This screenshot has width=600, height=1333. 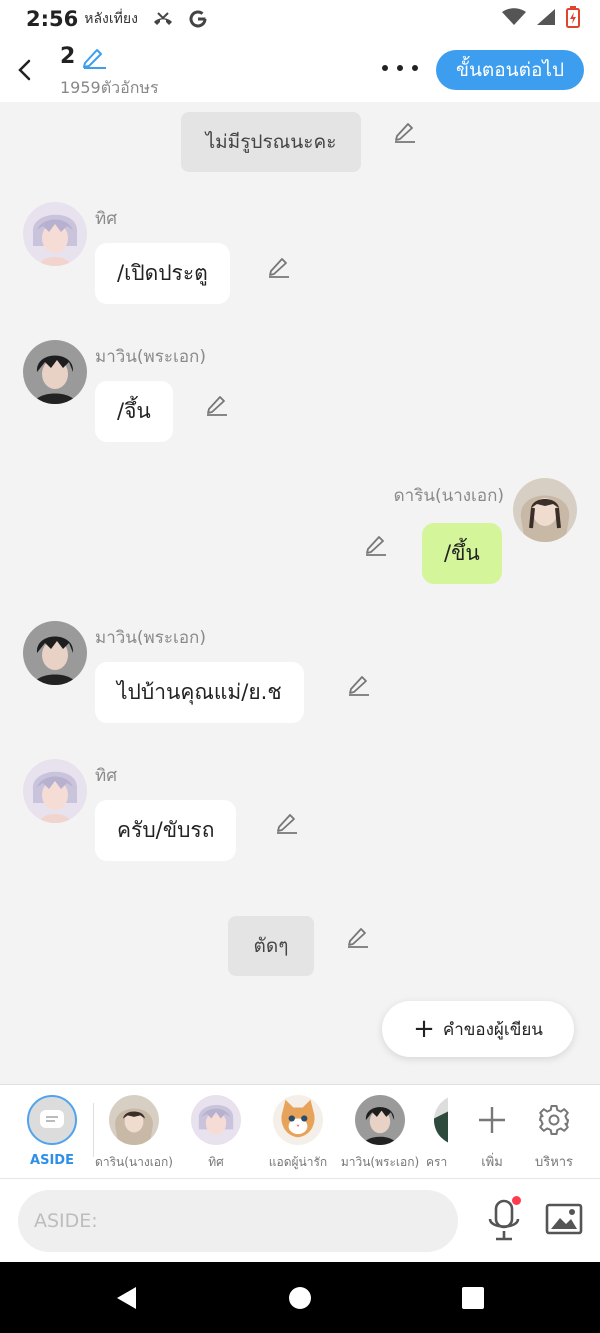 What do you see at coordinates (492, 1029) in the screenshot?
I see `author-note-label: คำของผู้เขียน` at bounding box center [492, 1029].